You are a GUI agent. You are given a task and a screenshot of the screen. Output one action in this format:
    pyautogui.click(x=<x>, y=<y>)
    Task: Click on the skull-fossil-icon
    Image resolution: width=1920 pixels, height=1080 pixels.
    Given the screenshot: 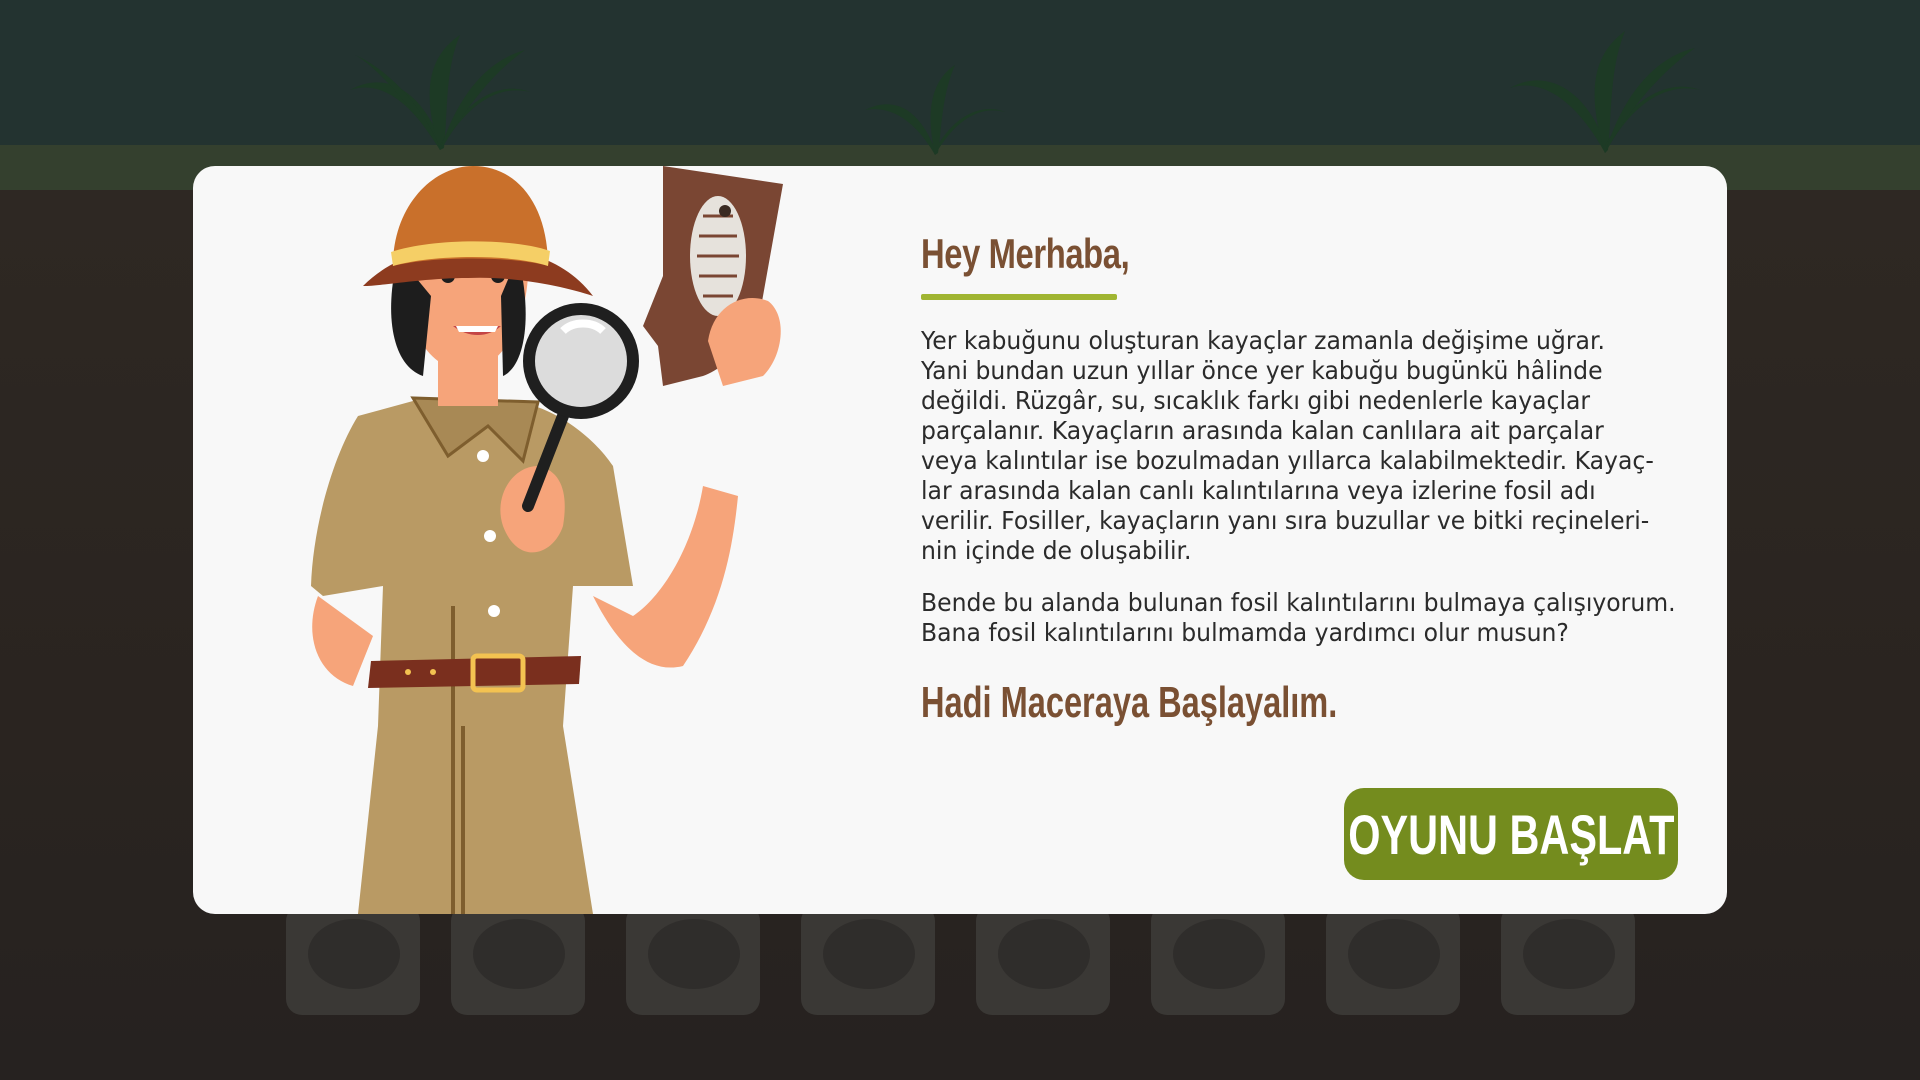 What is the action you would take?
    pyautogui.click(x=869, y=954)
    